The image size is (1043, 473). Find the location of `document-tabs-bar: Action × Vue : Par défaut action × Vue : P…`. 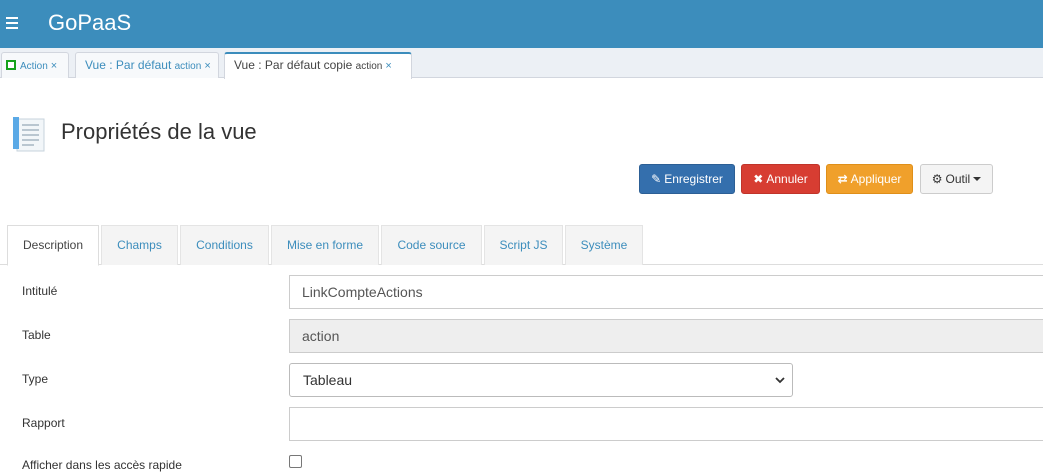

document-tabs-bar: Action × Vue : Par défaut action × Vue : P… is located at coordinates (521, 63).